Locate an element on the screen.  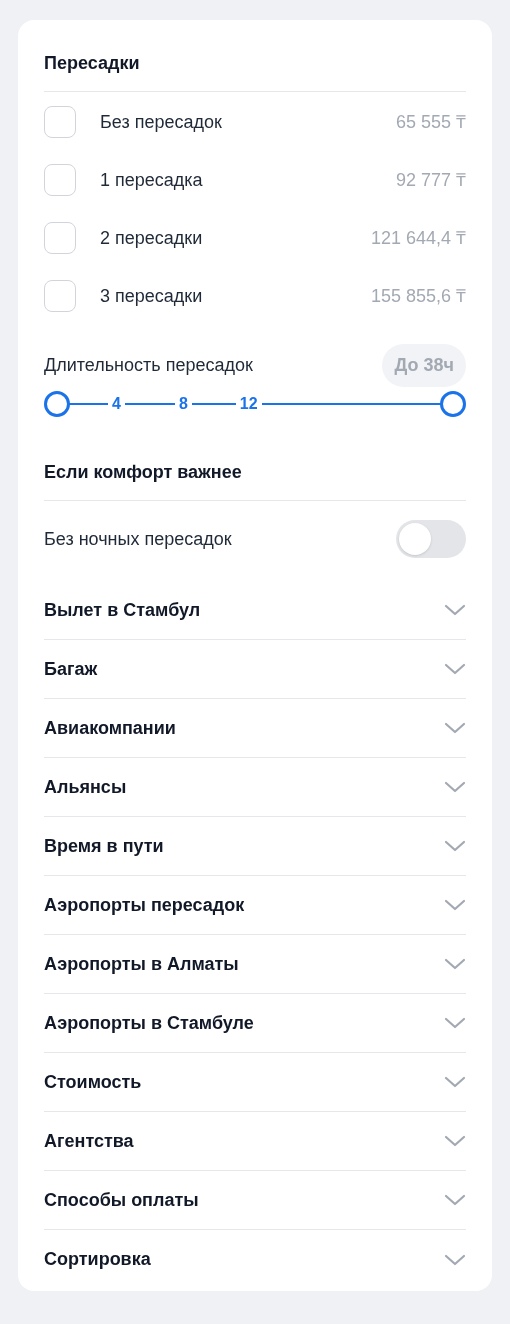
accordion-header: Вылет в Стамбул is located at coordinates (255, 610).